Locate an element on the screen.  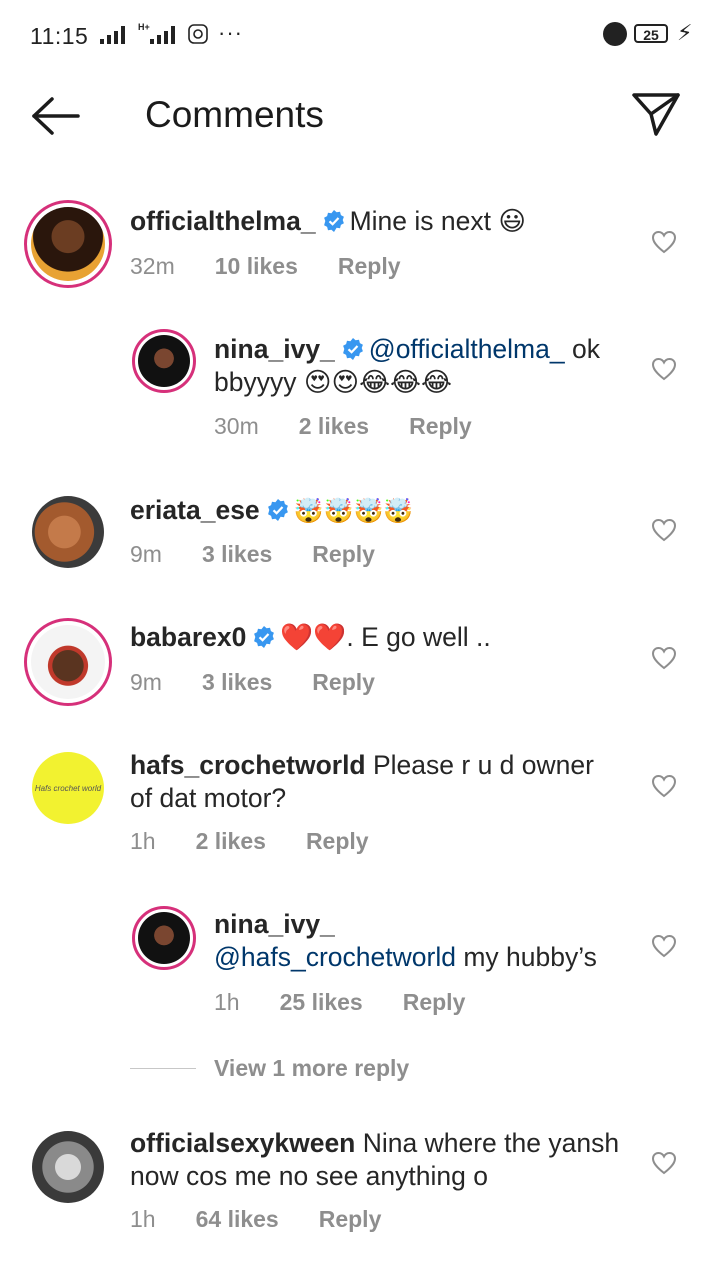
comment-body: Mine is next 😃 is located at coordinates (437, 221).